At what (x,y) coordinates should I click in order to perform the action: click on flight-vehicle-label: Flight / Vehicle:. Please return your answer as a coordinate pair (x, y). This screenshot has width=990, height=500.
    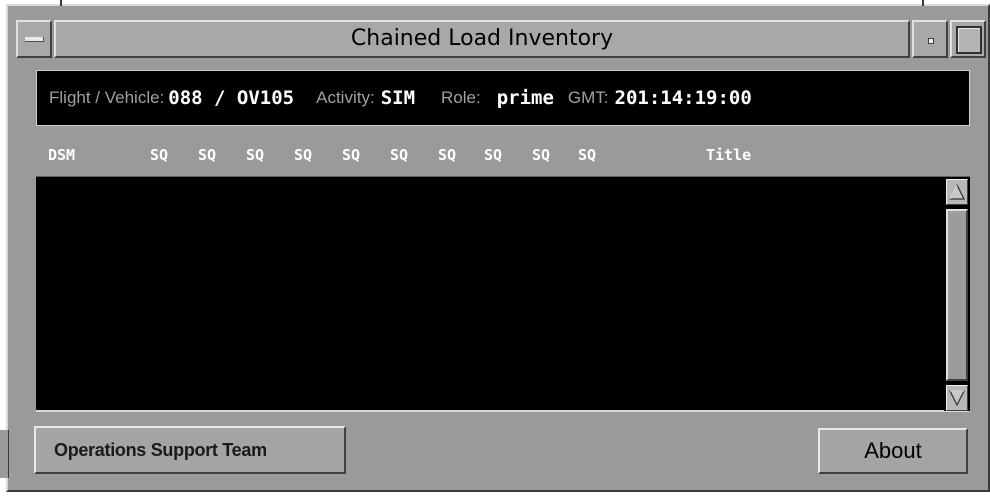
    Looking at the image, I should click on (107, 97).